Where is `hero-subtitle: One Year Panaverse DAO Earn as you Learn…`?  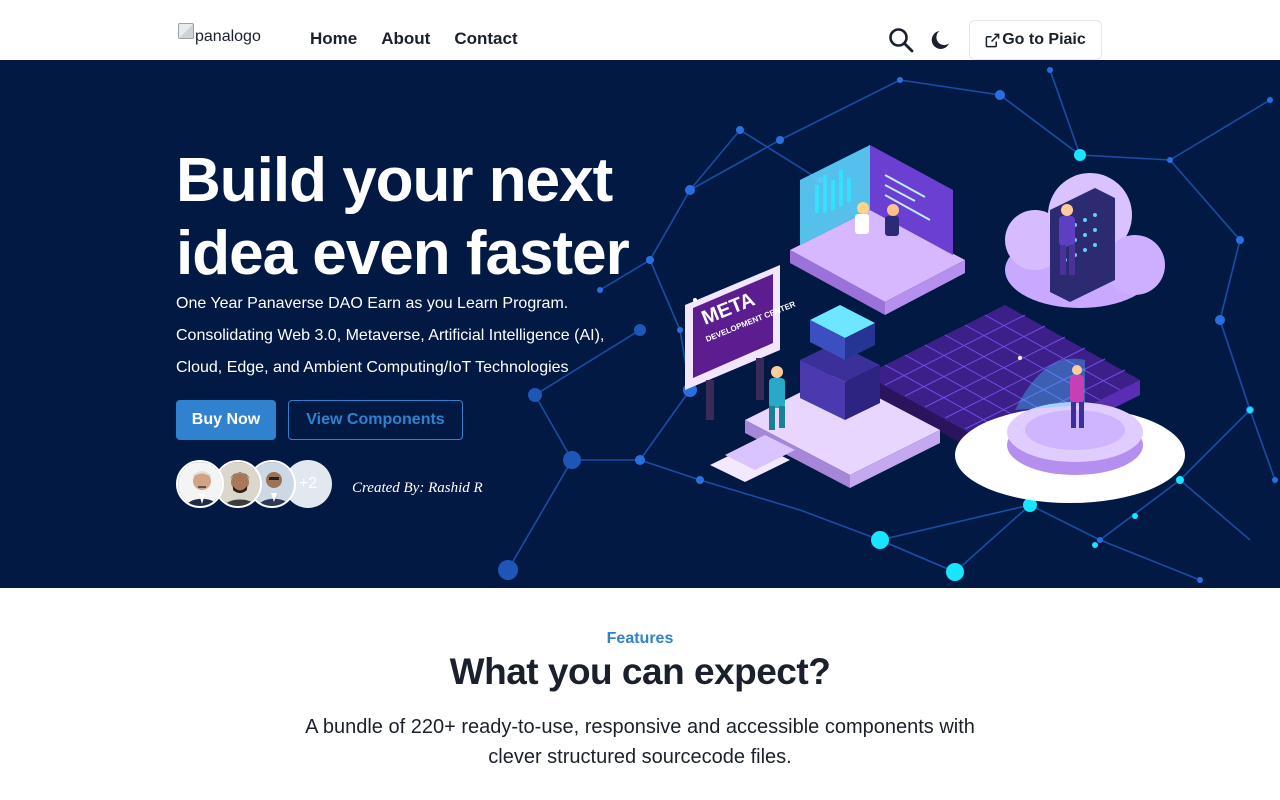
hero-subtitle: One Year Panaverse DAO Earn as you Learn… is located at coordinates (390, 335).